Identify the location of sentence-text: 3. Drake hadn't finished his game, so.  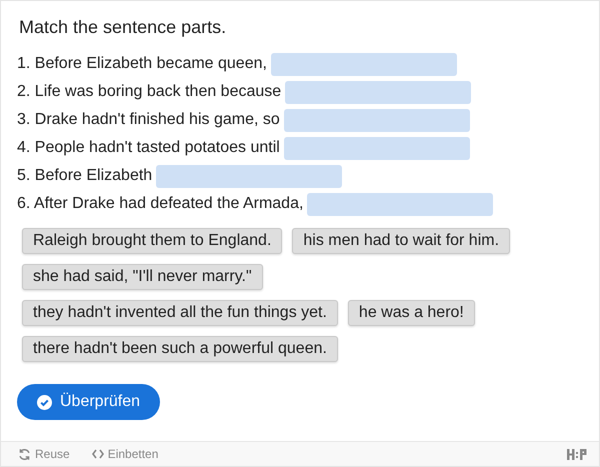
(148, 120).